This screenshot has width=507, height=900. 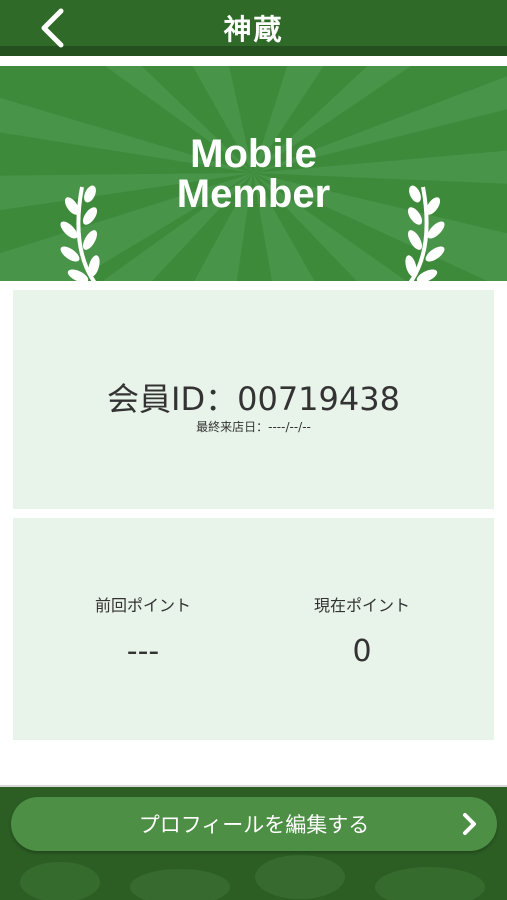 I want to click on member-id: 会員ID：00719438, so click(x=253, y=399).